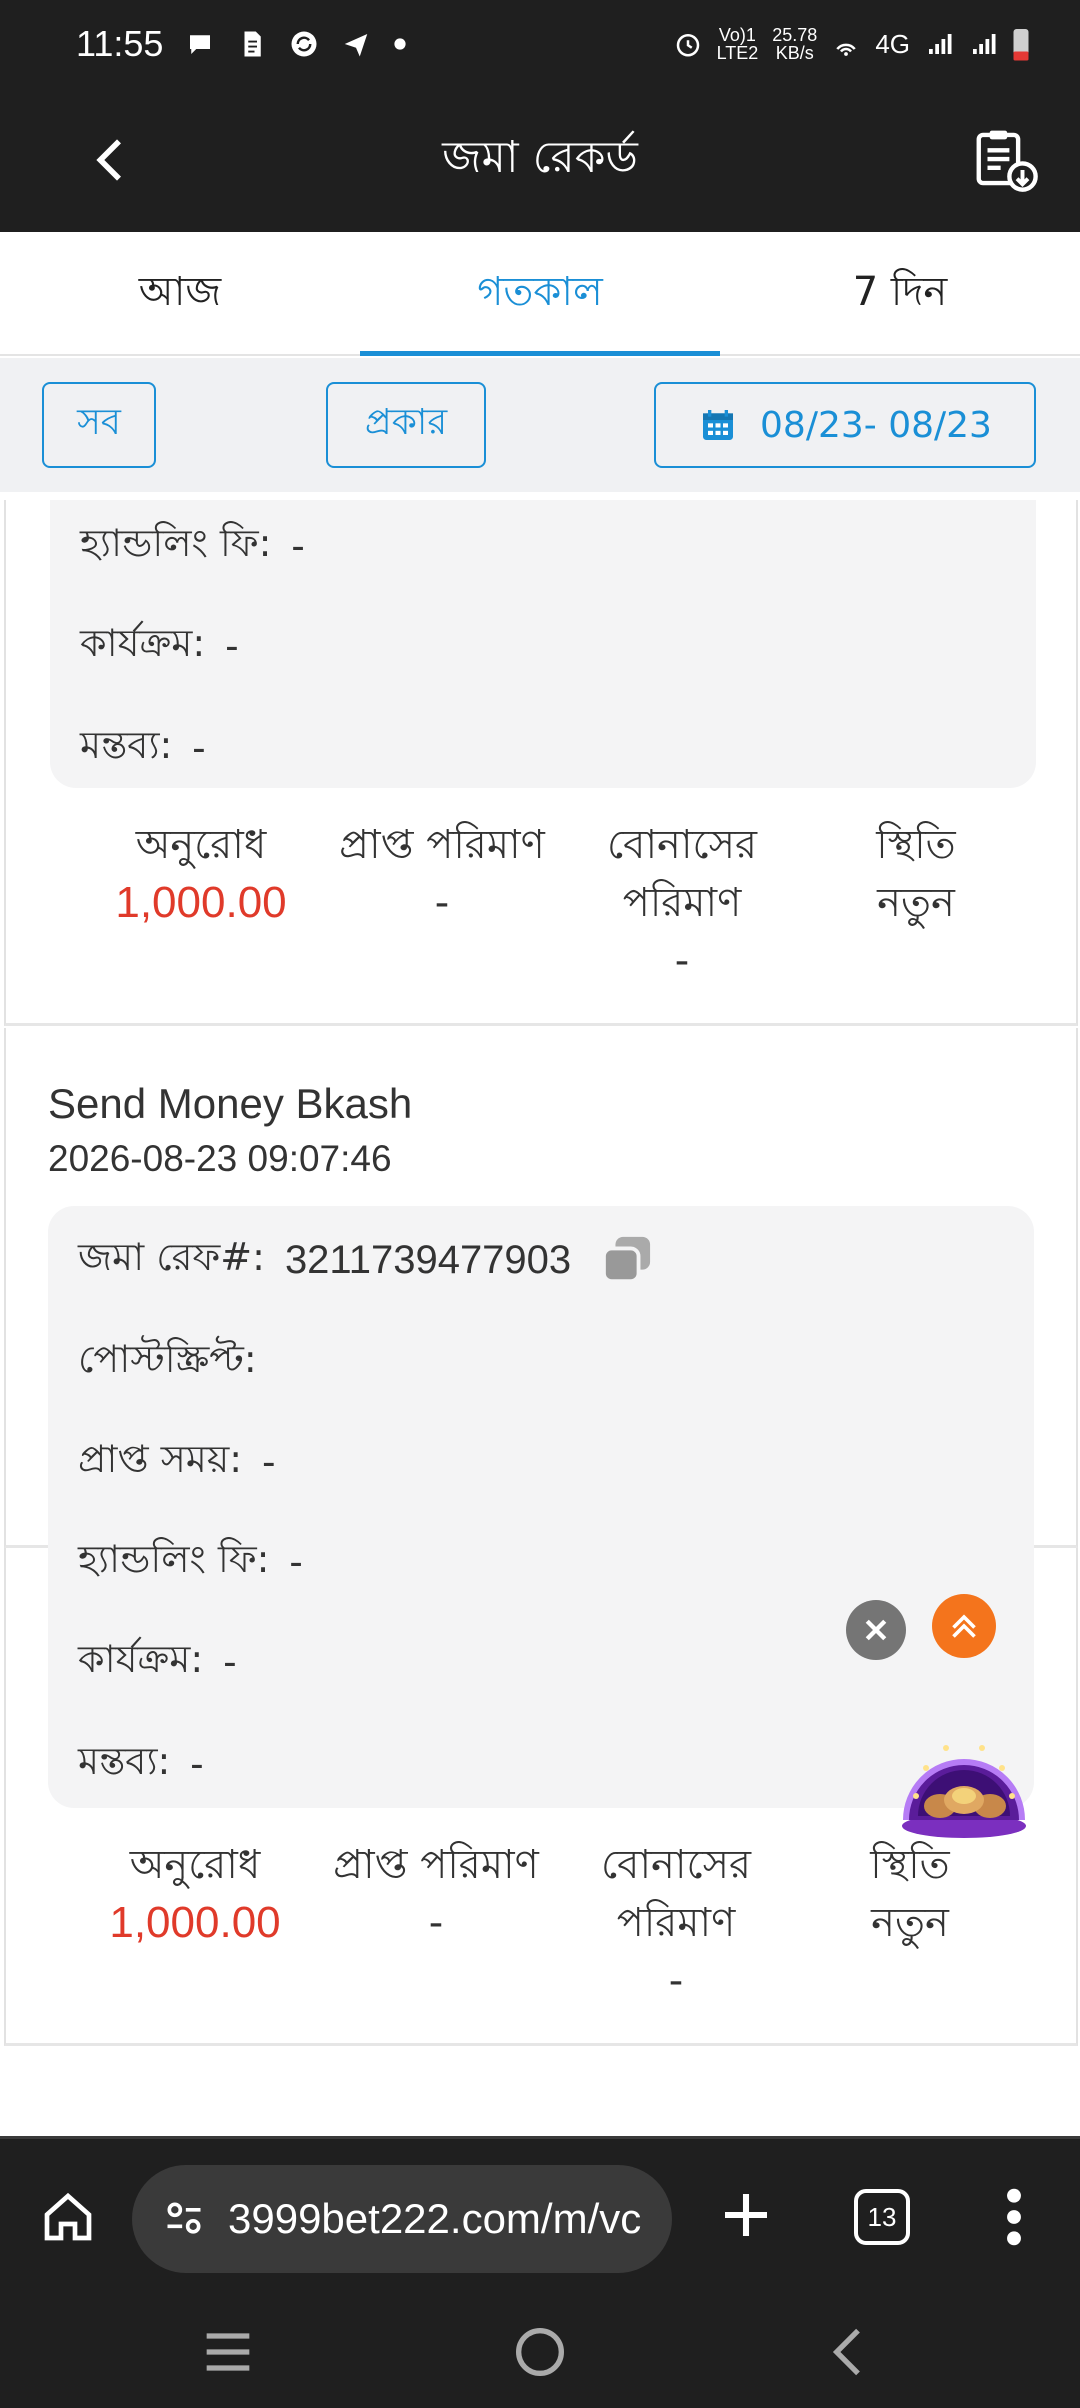  I want to click on deposit-ref-row: জমা রেফ#: 3211739477903, so click(366, 1260).